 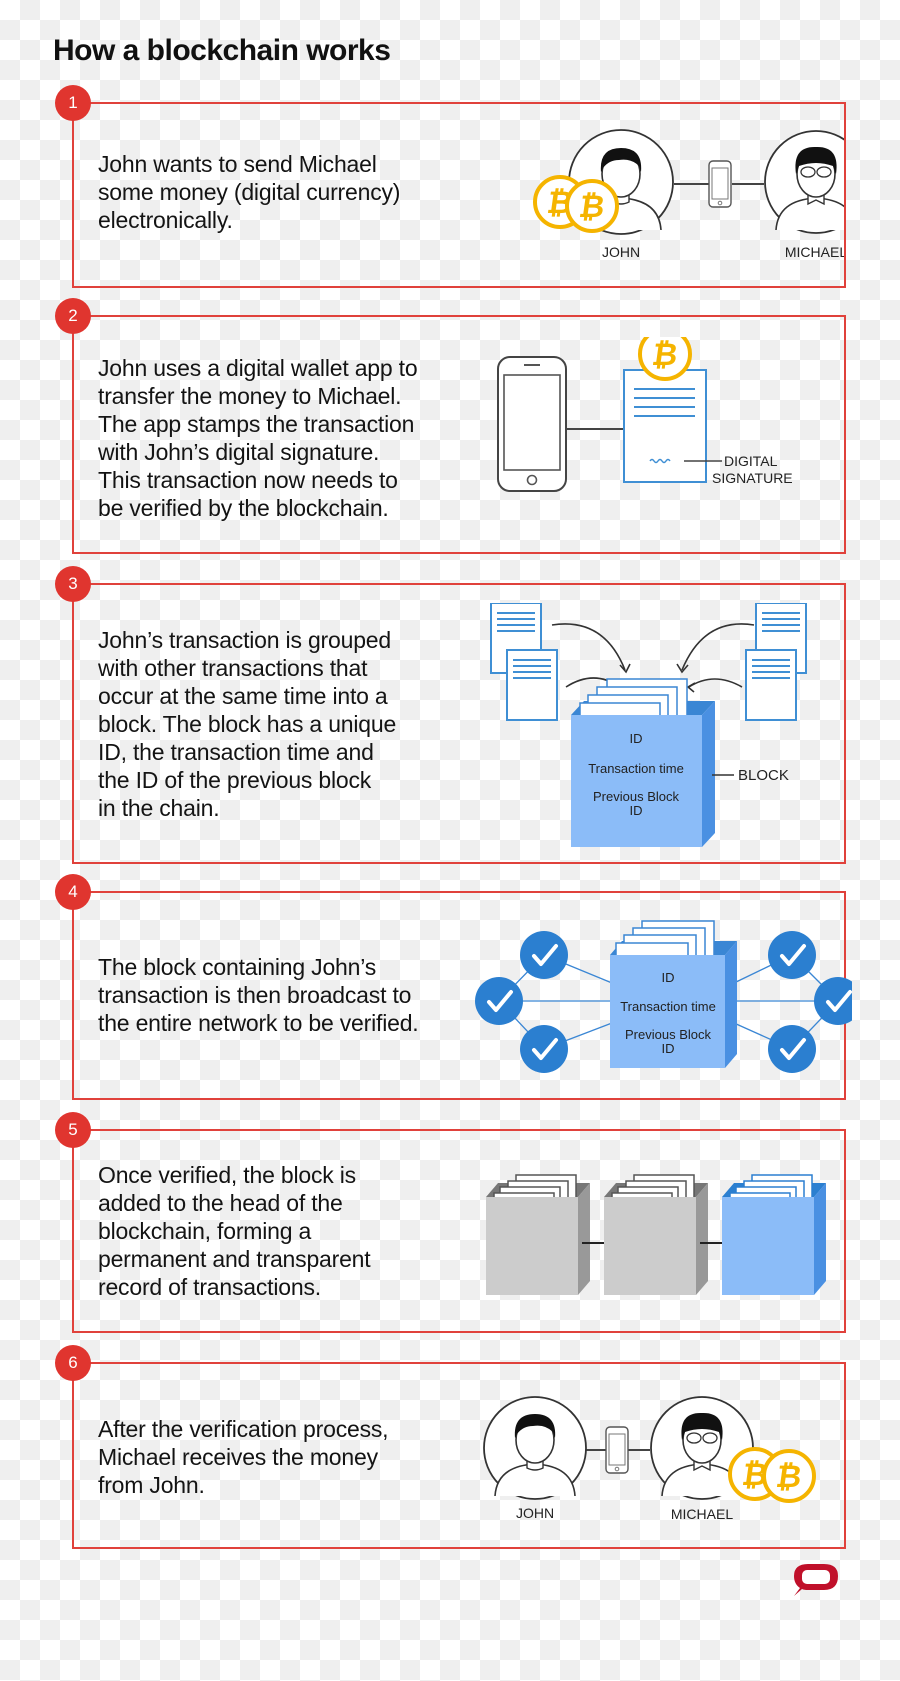 I want to click on digital-signature-label: DIGITAL, so click(x=751, y=461).